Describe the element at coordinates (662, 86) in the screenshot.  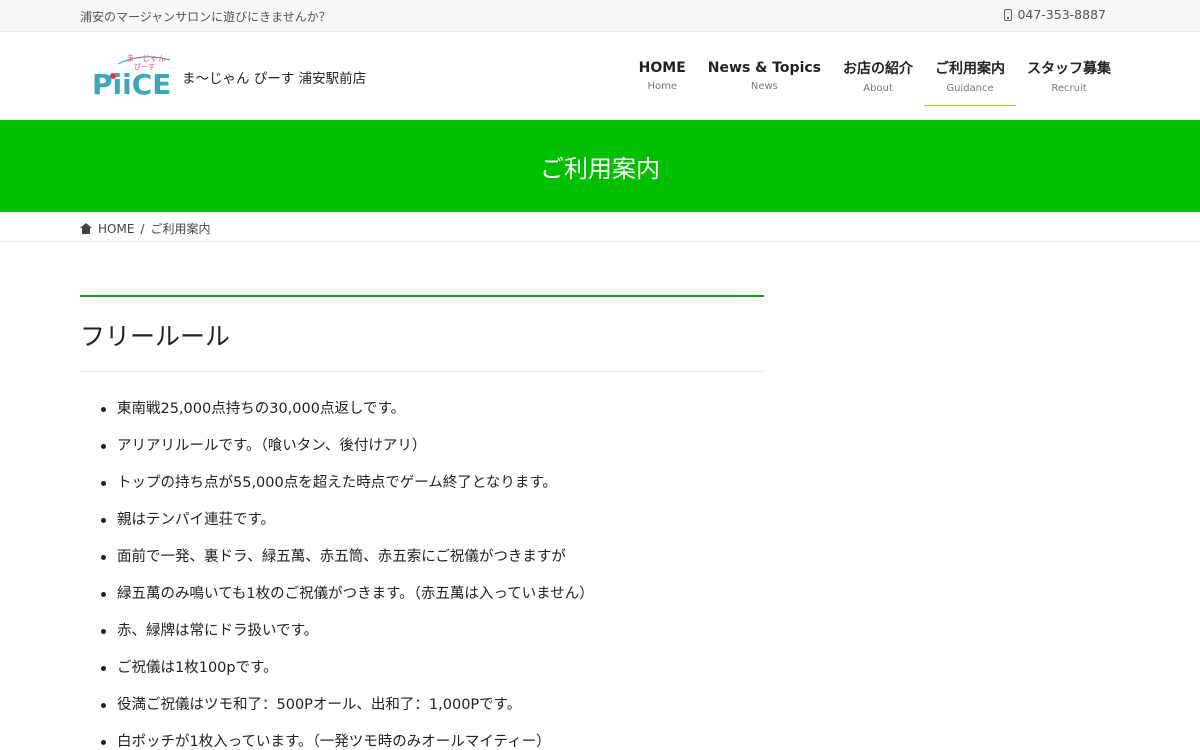
I see `nav-sublabel: Home` at that location.